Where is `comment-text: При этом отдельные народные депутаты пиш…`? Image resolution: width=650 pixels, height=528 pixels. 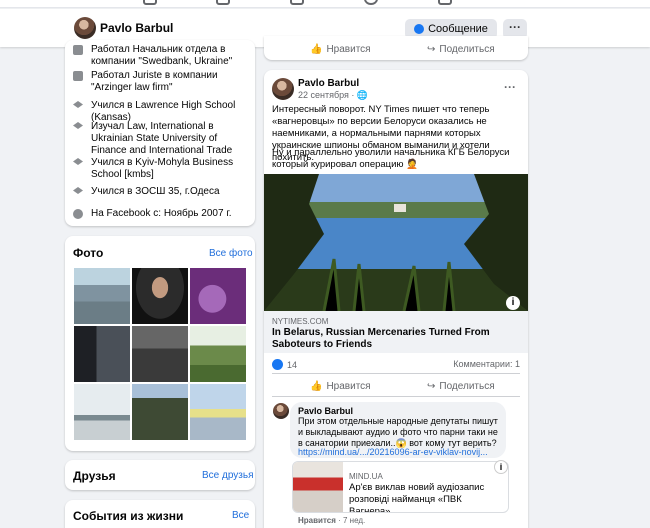
comment-text: При этом отдельные народные депутаты пиш… is located at coordinates (398, 432).